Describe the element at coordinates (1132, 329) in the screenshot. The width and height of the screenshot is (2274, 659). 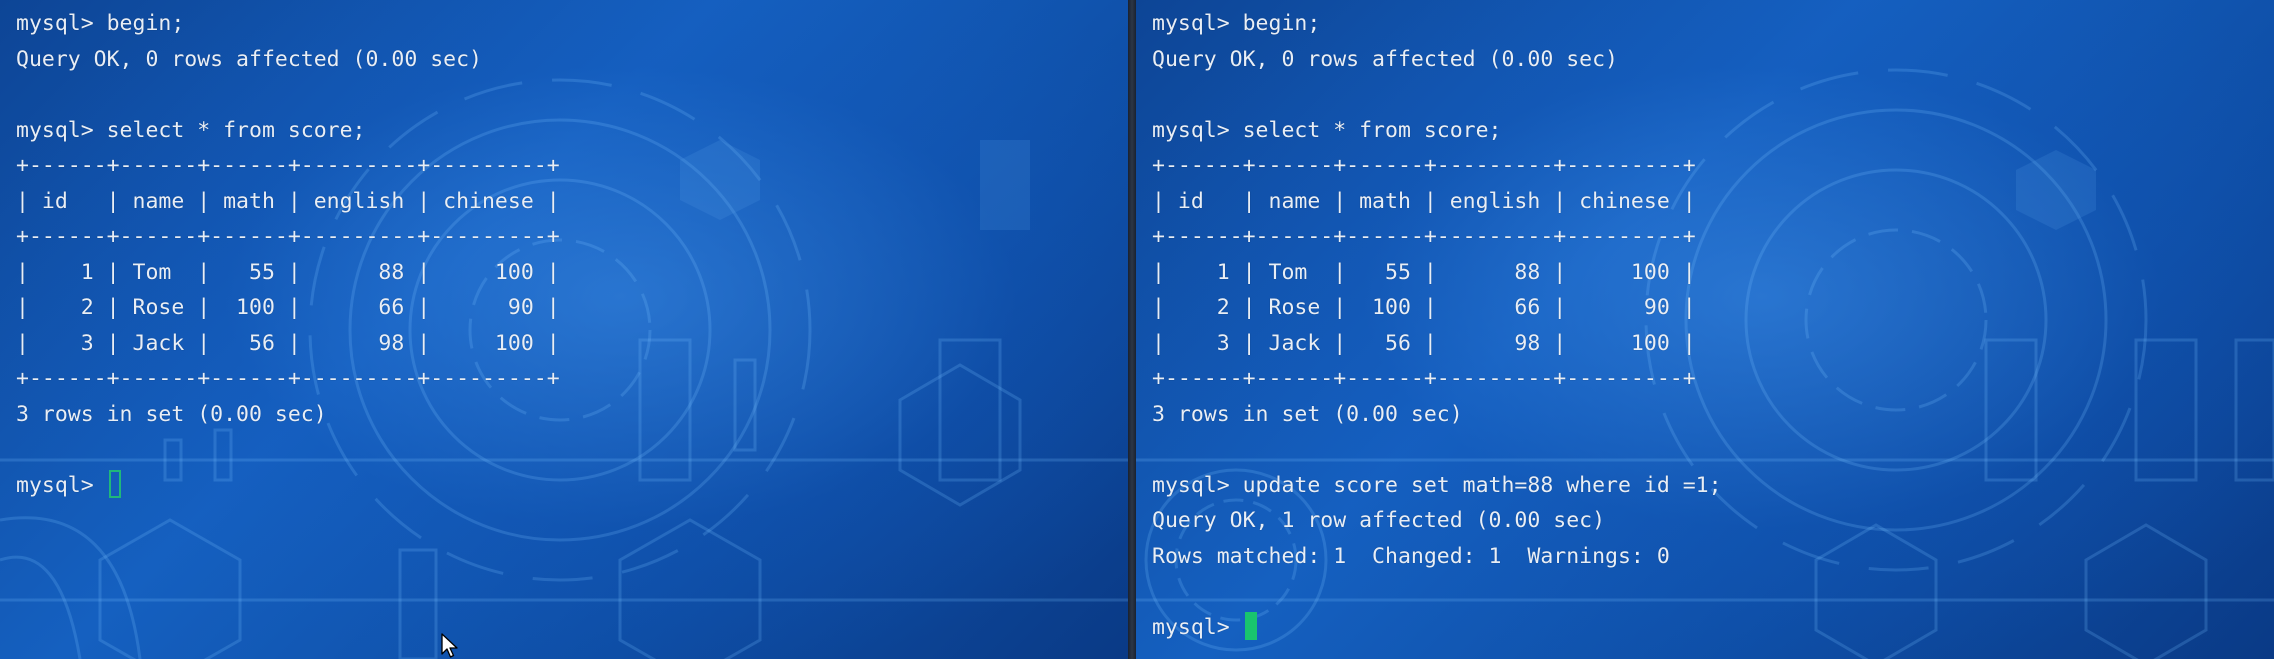
I see `pane-divider` at that location.